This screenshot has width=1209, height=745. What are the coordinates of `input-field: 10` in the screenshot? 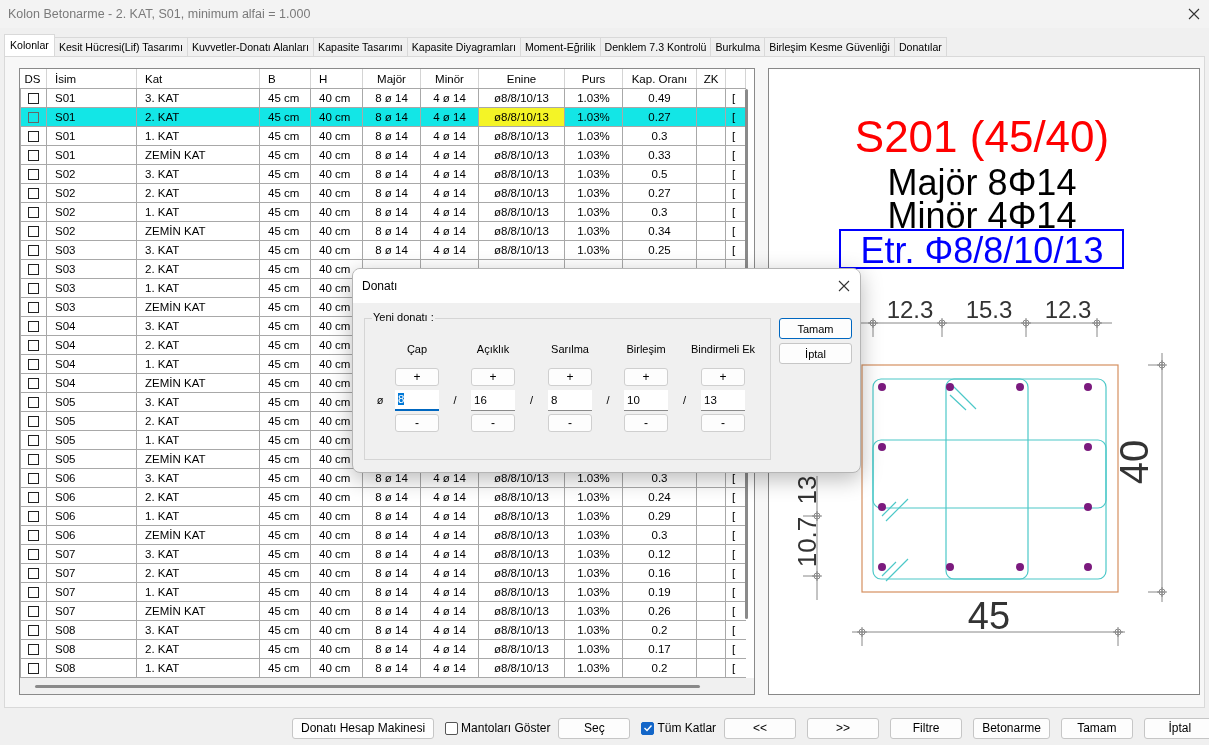 It's located at (646, 400).